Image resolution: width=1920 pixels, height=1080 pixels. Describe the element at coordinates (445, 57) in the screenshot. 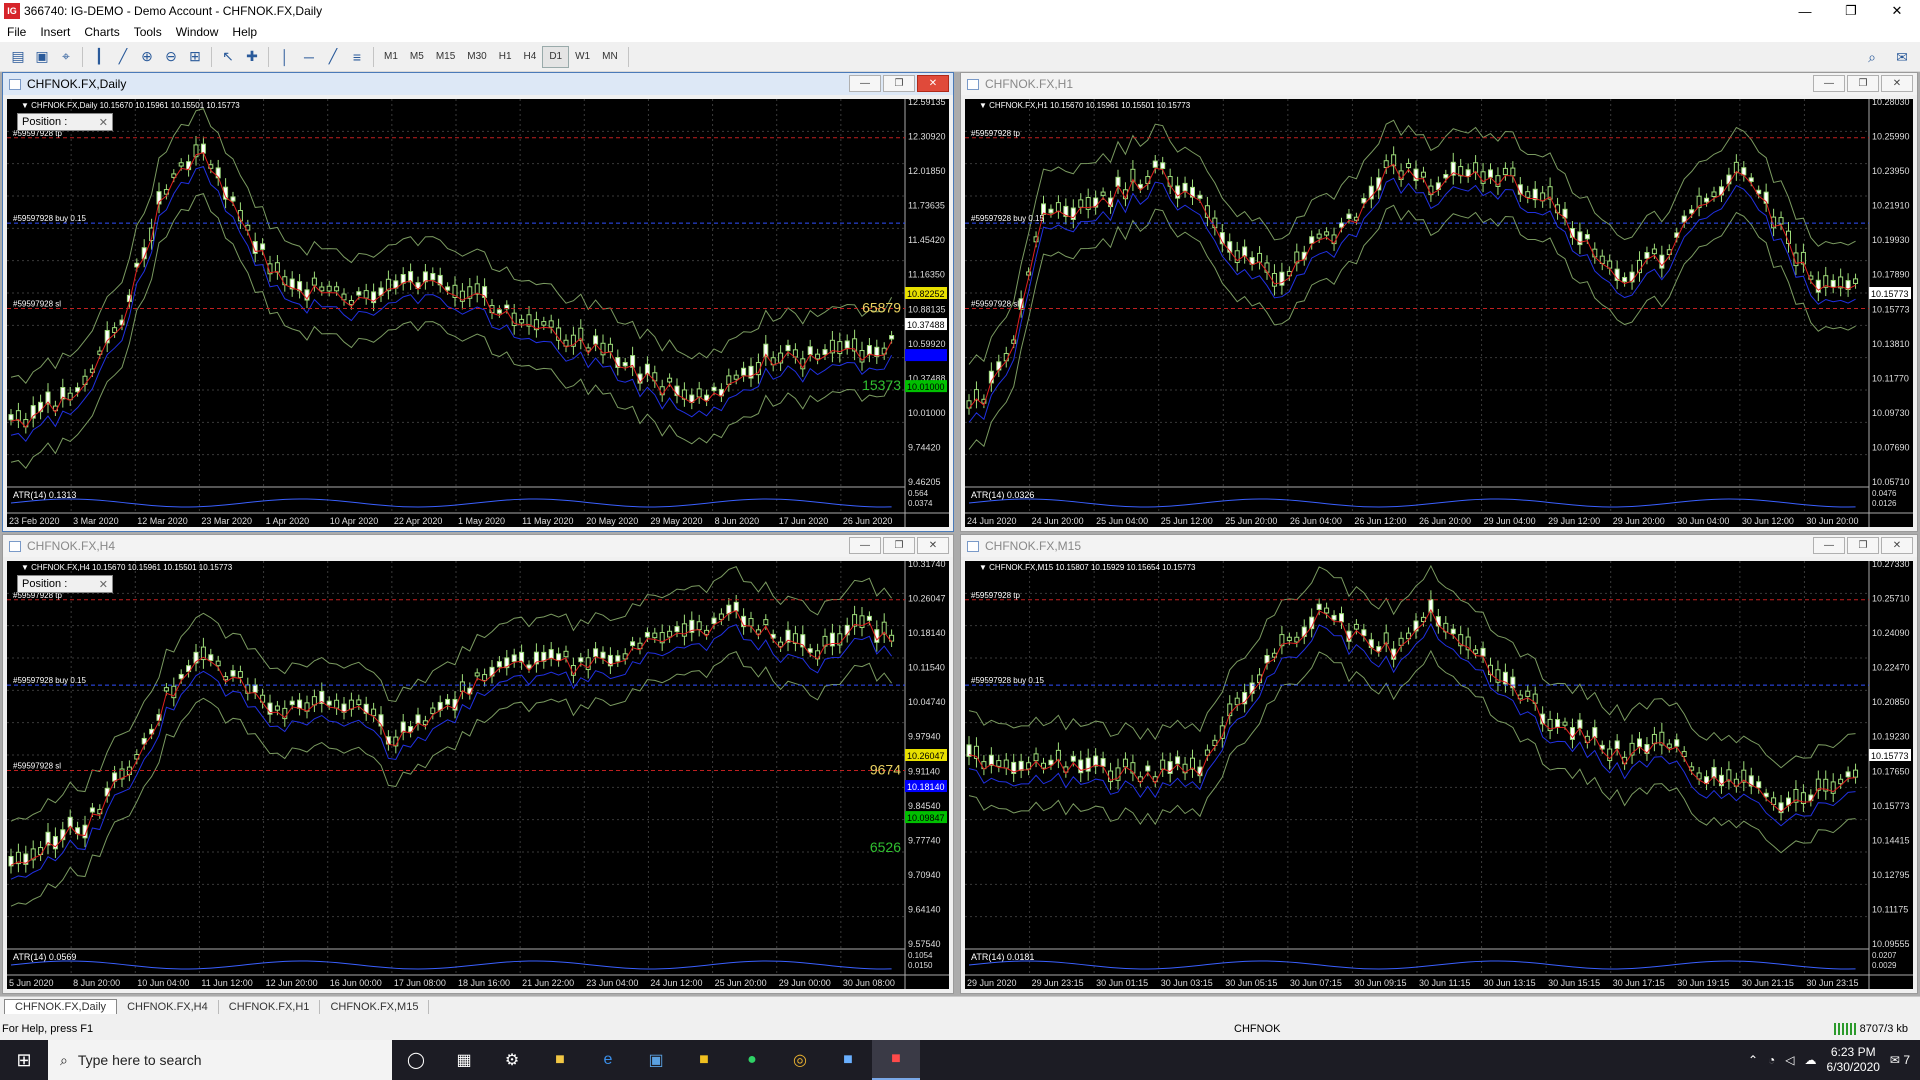

I see `timeframe-m15: M15` at that location.